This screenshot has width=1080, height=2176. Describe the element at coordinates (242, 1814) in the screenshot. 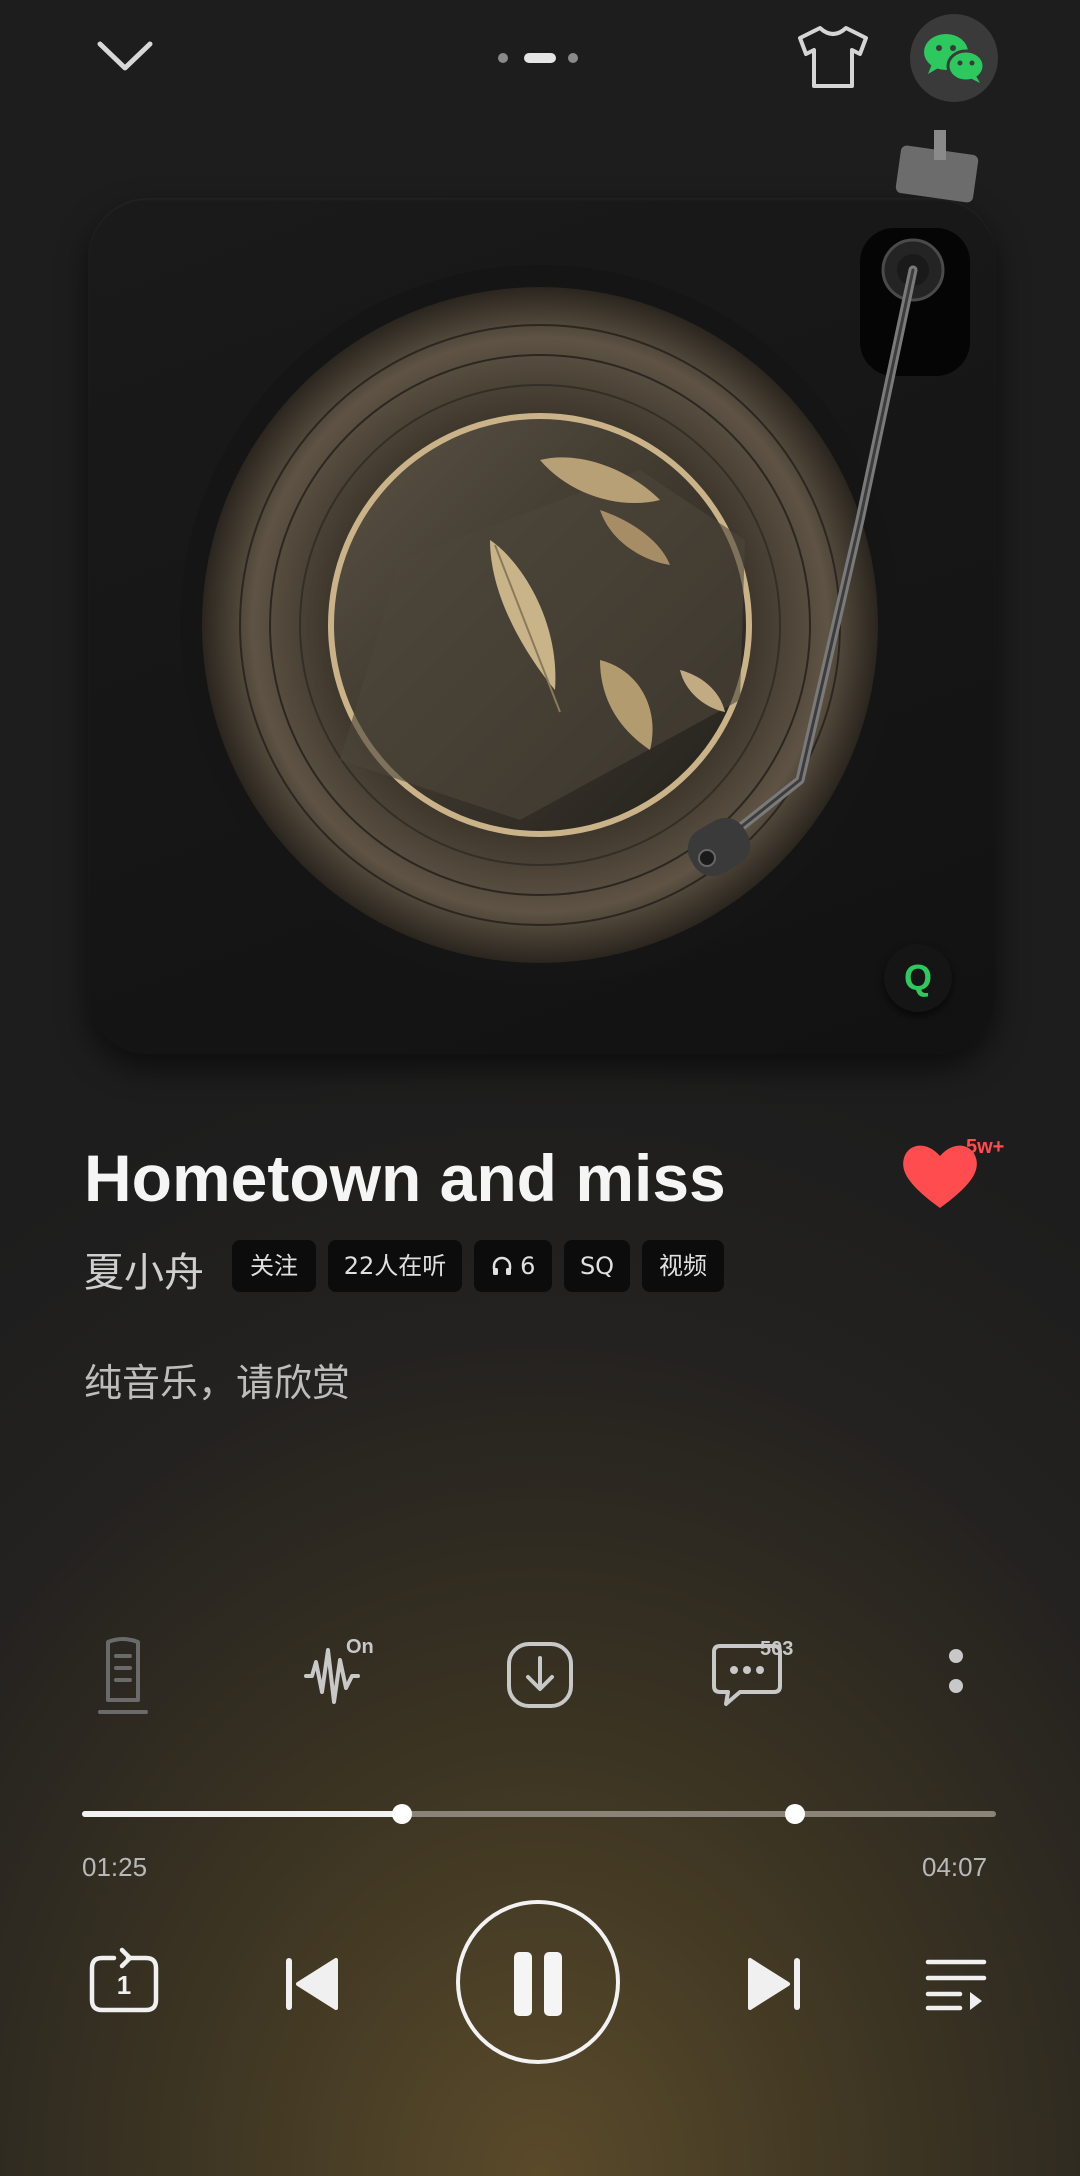

I see `progress-played` at that location.